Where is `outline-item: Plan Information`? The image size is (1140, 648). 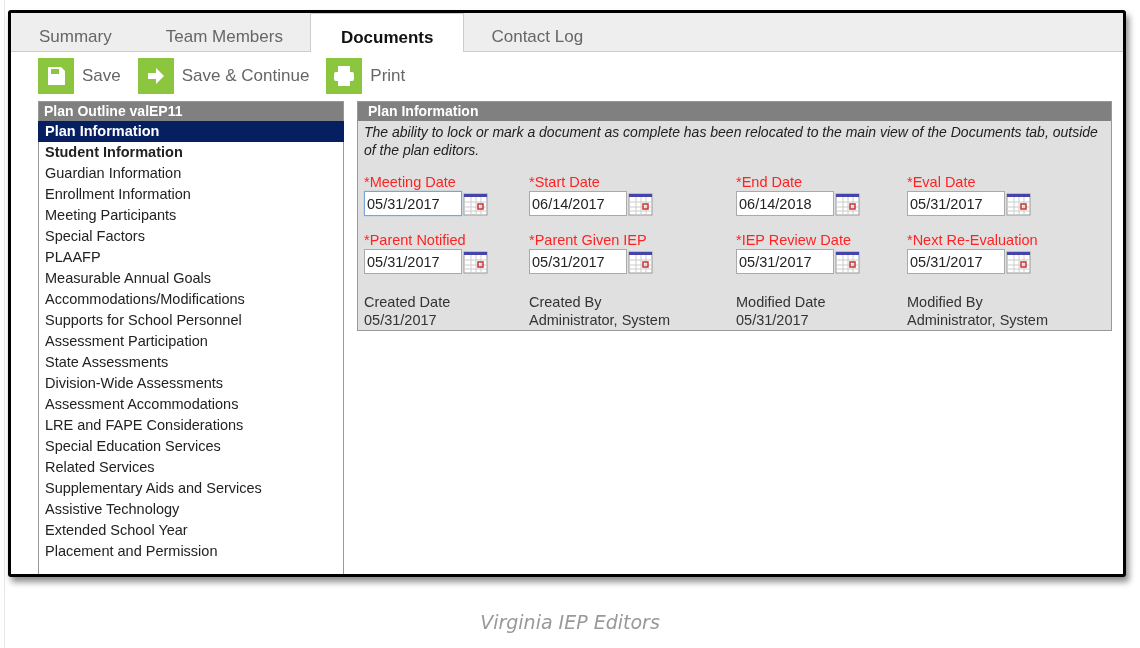 outline-item: Plan Information is located at coordinates (191, 131).